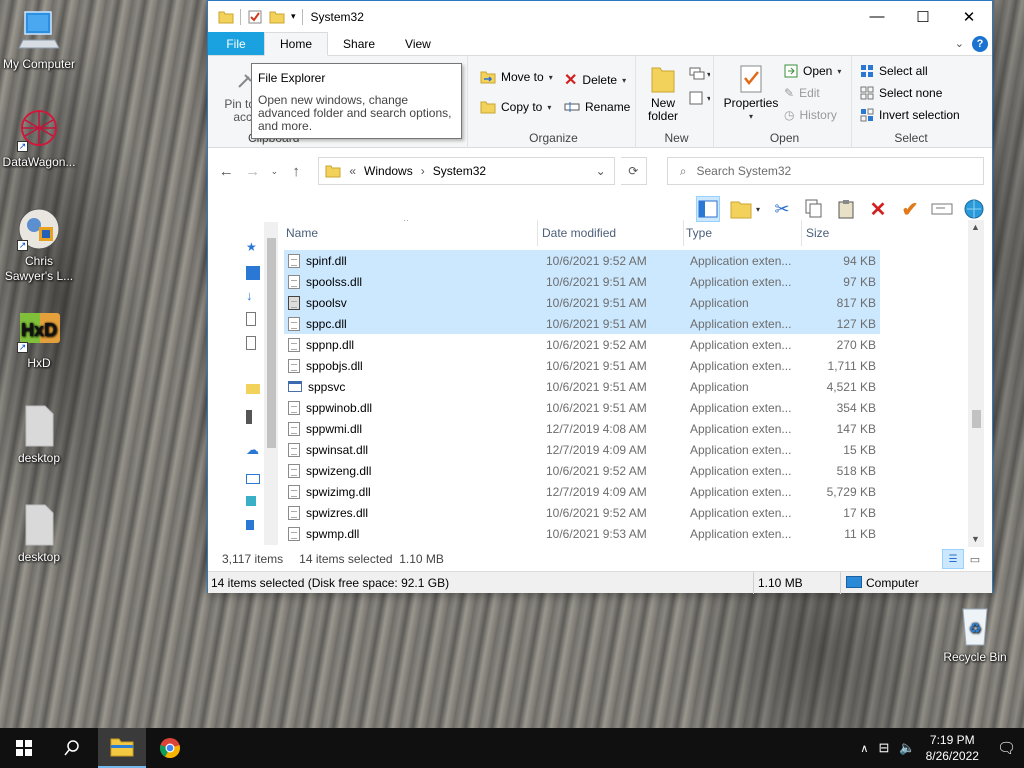 The height and width of the screenshot is (768, 1024). What do you see at coordinates (907, 748) in the screenshot?
I see `volume-icon: 🔈` at bounding box center [907, 748].